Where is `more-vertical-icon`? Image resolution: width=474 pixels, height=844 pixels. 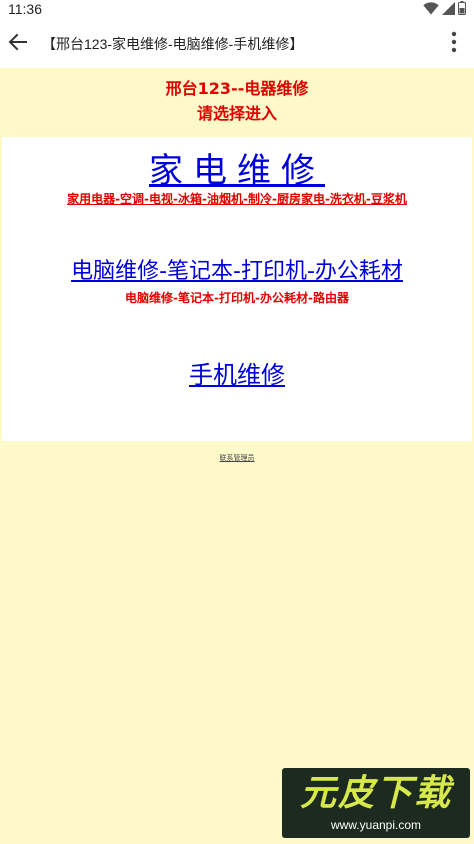
more-vertical-icon is located at coordinates (454, 44).